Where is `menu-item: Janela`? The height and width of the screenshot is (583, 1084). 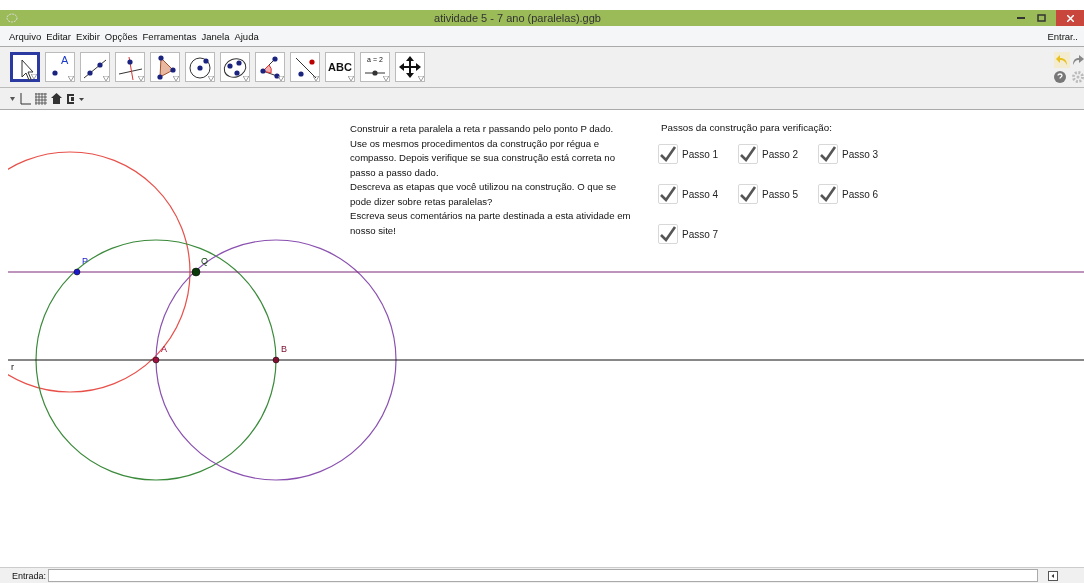
menu-item: Janela is located at coordinates (215, 36).